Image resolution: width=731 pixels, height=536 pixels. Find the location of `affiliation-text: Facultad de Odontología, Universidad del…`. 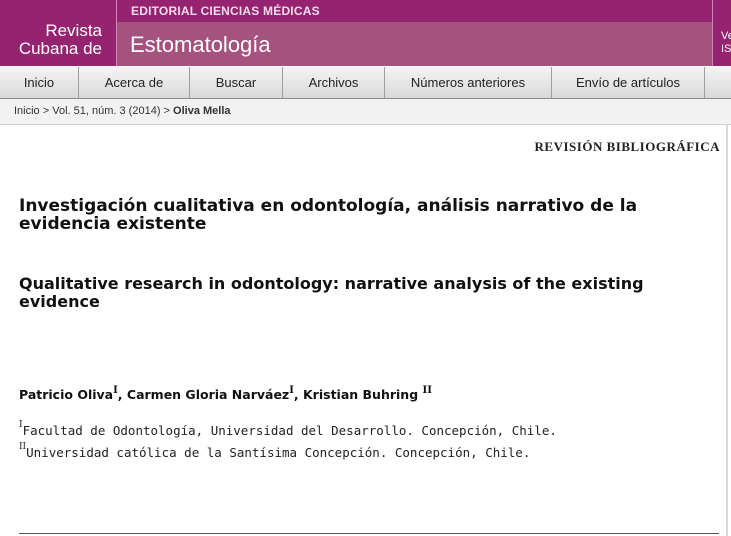

affiliation-text: Facultad de Odontología, Universidad del… is located at coordinates (289, 430).